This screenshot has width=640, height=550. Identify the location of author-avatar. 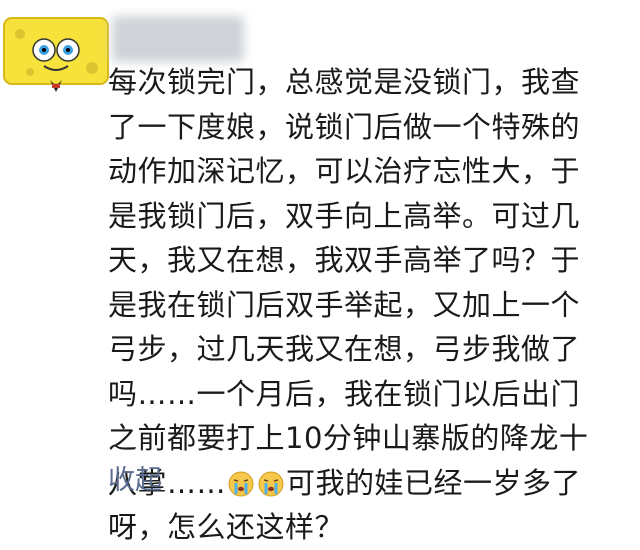
(56, 54).